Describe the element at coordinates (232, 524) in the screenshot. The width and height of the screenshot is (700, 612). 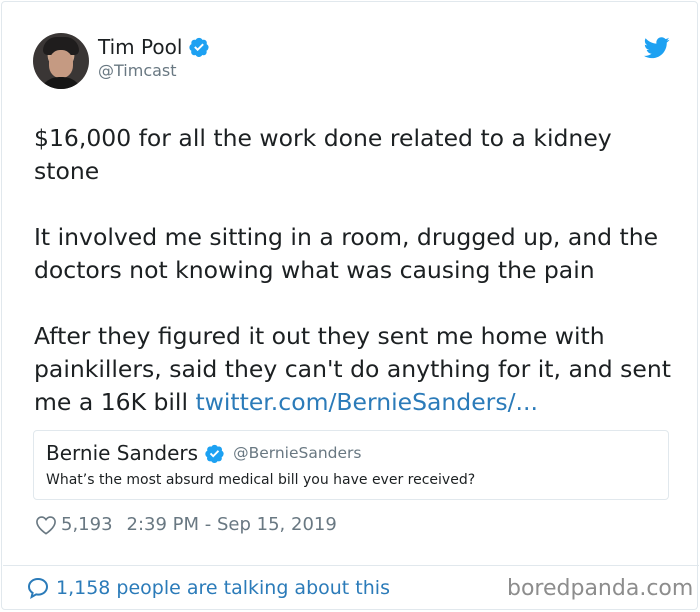
I see `tweet-timestamp: 2:39 PM - Sep 15, 2019` at that location.